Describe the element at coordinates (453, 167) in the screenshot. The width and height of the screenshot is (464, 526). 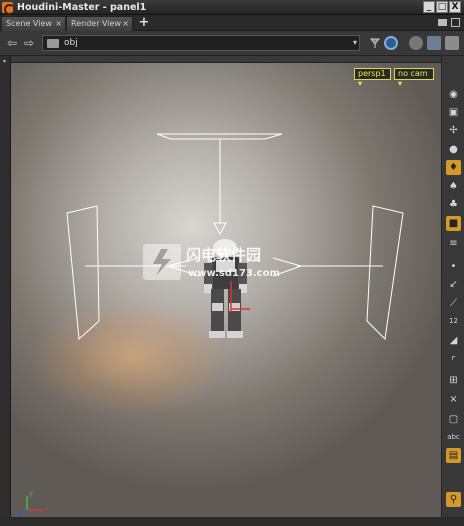
I see `bulb-icon: ♦` at that location.